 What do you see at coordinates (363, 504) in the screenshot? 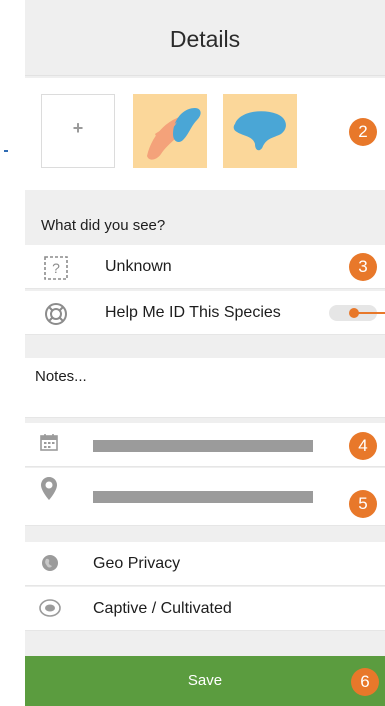
I see `callout-badge: 5` at bounding box center [363, 504].